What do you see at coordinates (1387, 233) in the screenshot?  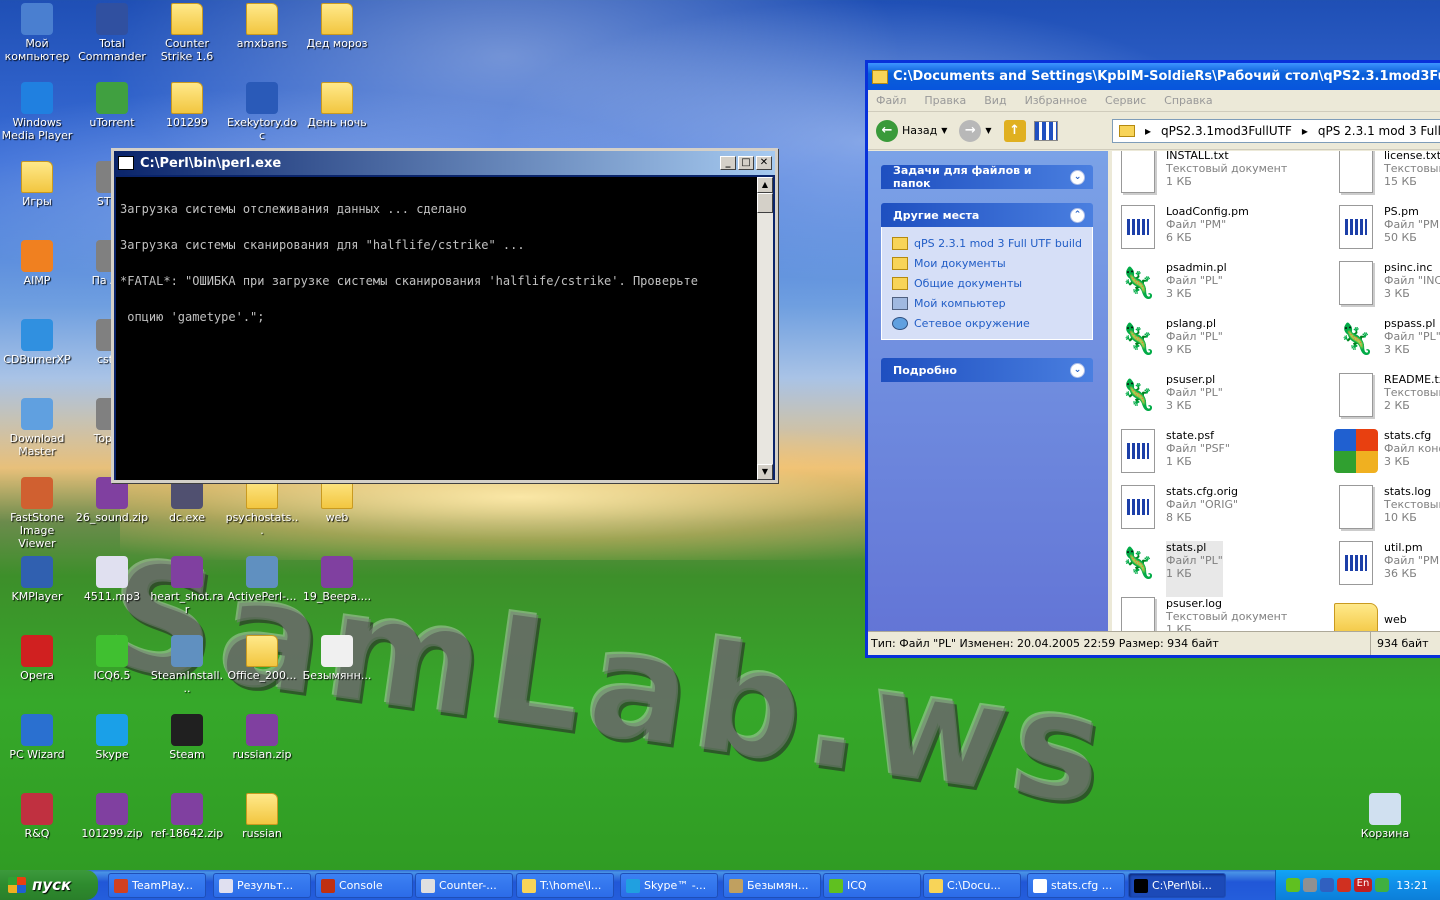 I see `file-item: PS.pm Файл "PM" 50 КБ` at bounding box center [1387, 233].